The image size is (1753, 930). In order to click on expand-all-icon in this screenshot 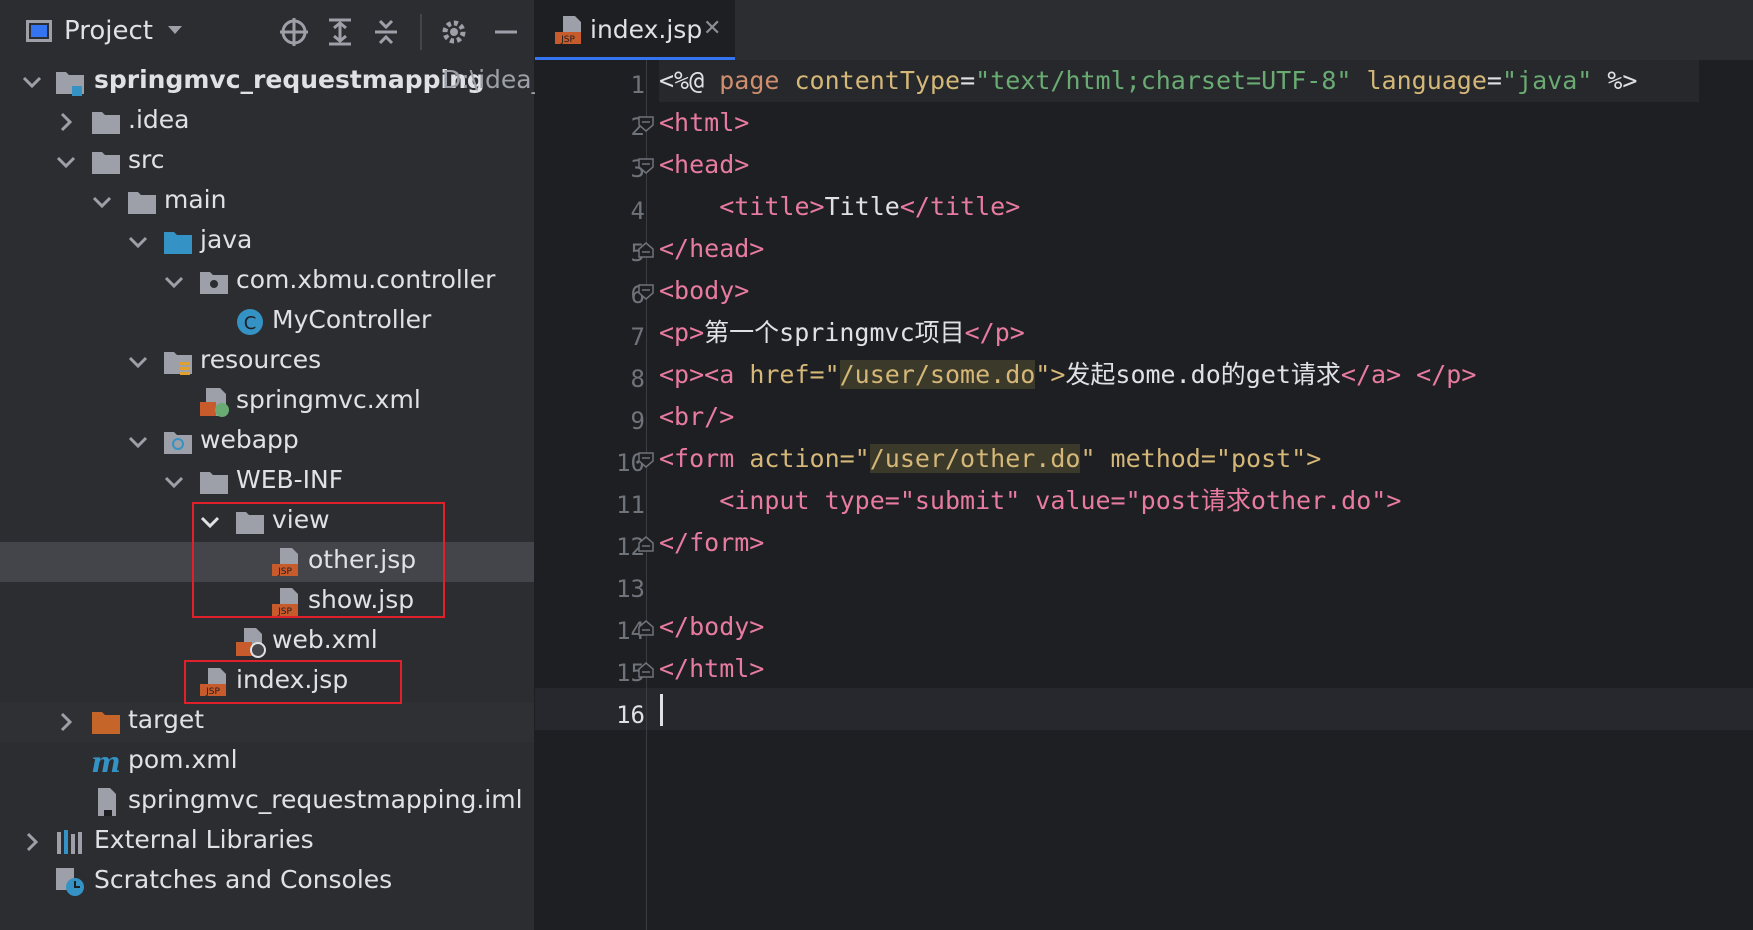, I will do `click(340, 32)`.